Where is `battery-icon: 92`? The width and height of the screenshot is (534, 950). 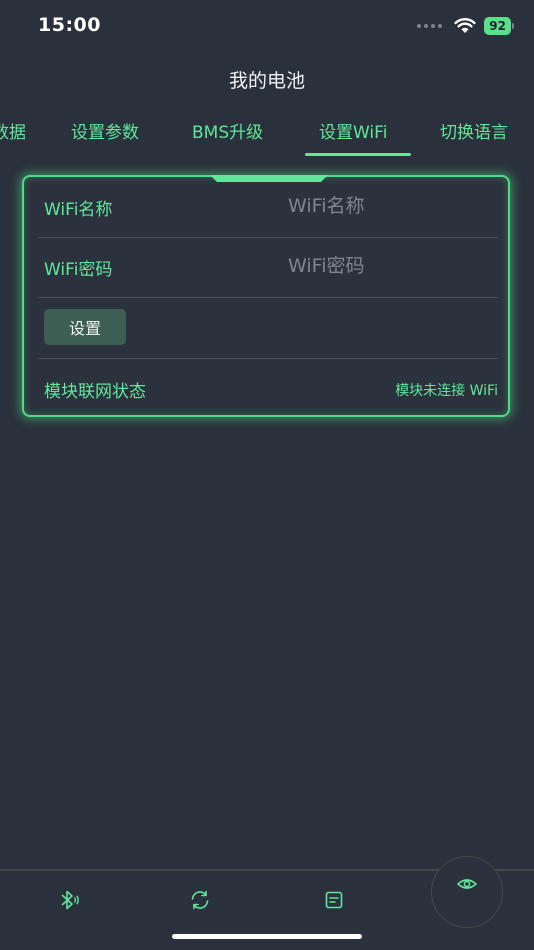
battery-icon: 92 is located at coordinates (499, 26).